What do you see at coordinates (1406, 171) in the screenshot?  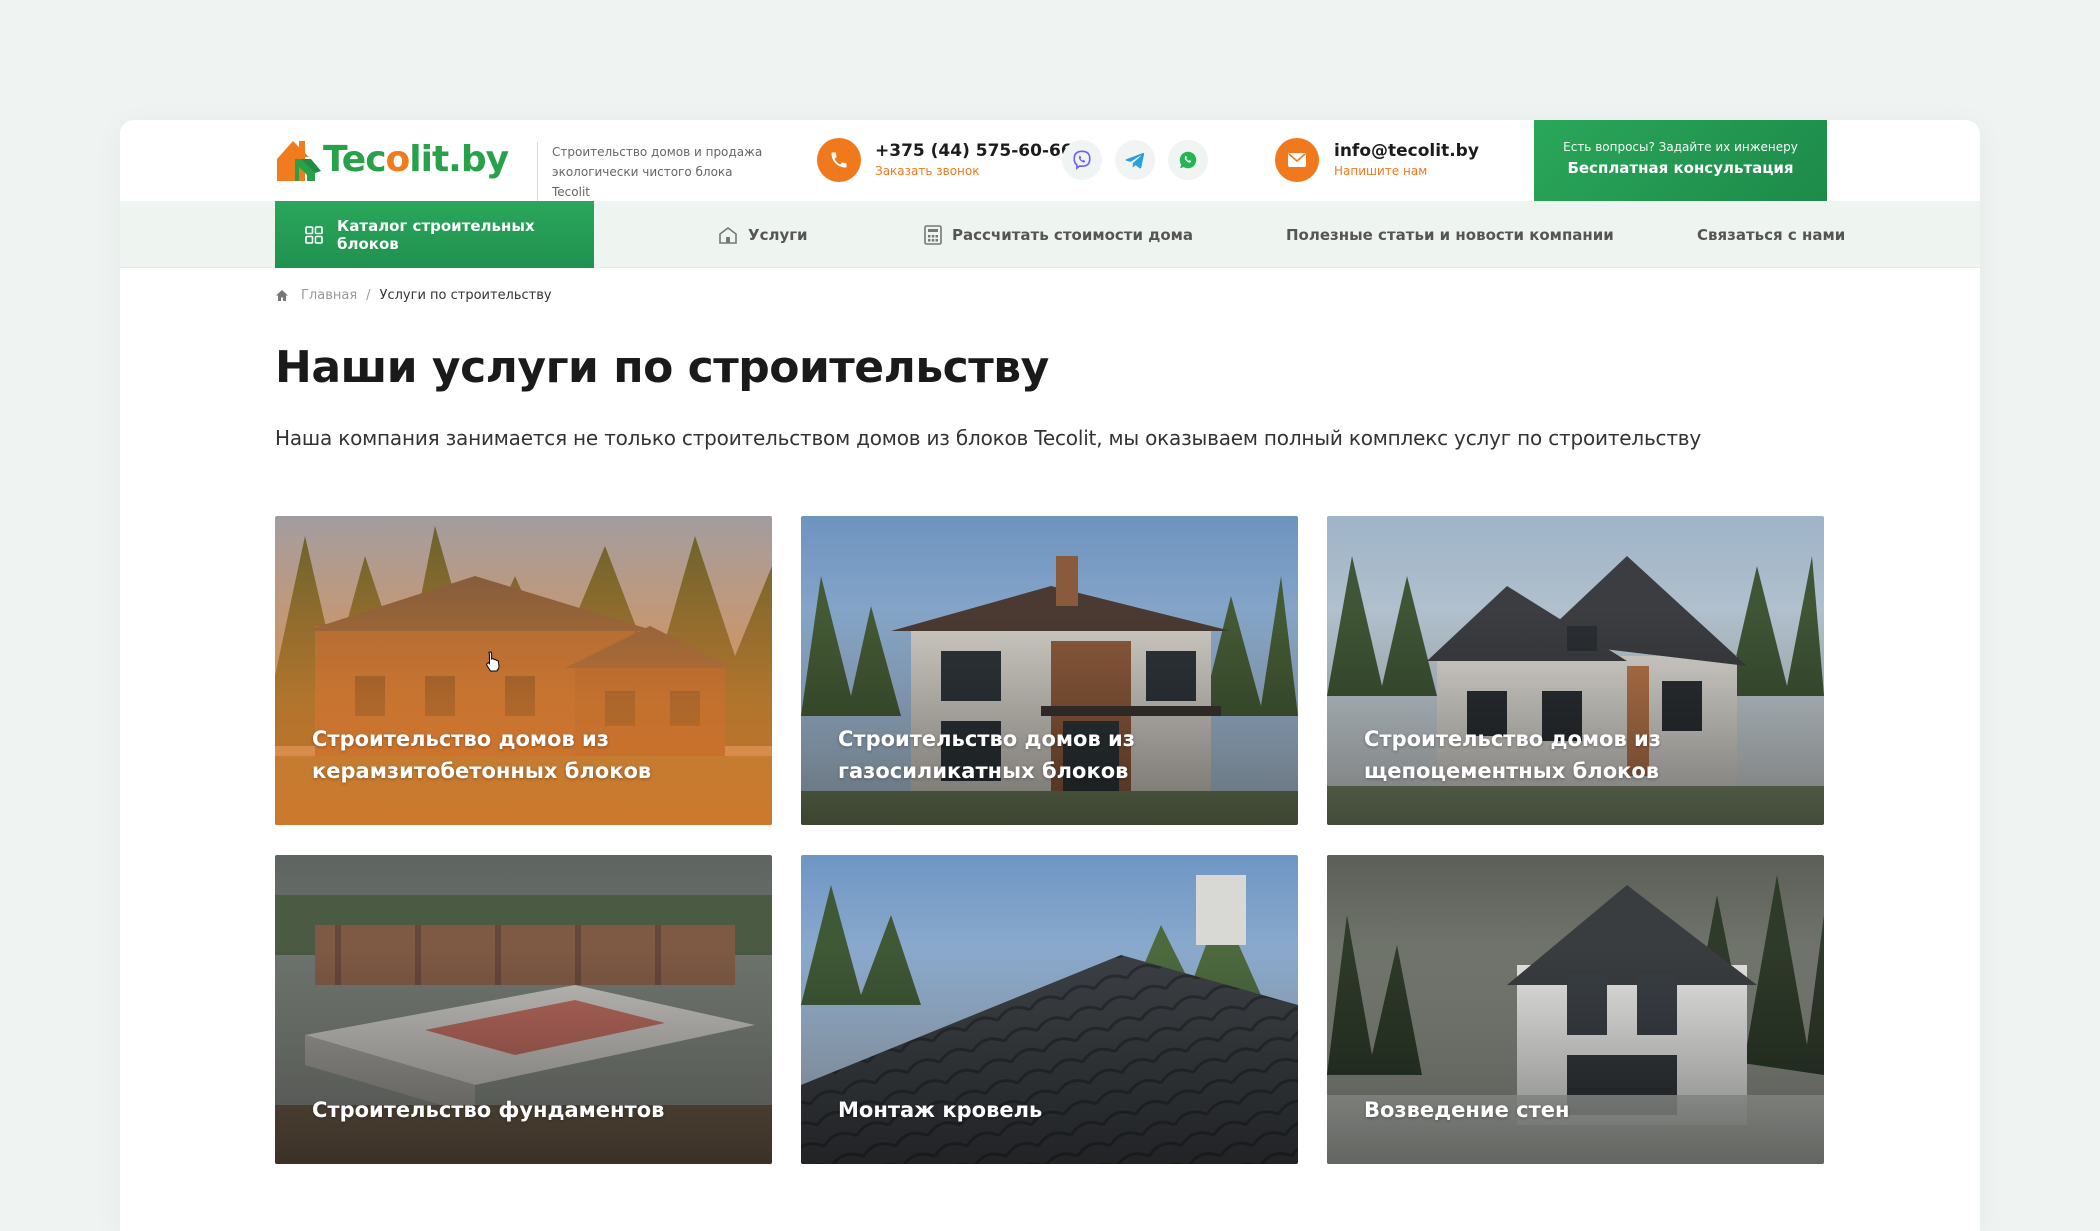 I see `write-us-link: Напишите нам` at bounding box center [1406, 171].